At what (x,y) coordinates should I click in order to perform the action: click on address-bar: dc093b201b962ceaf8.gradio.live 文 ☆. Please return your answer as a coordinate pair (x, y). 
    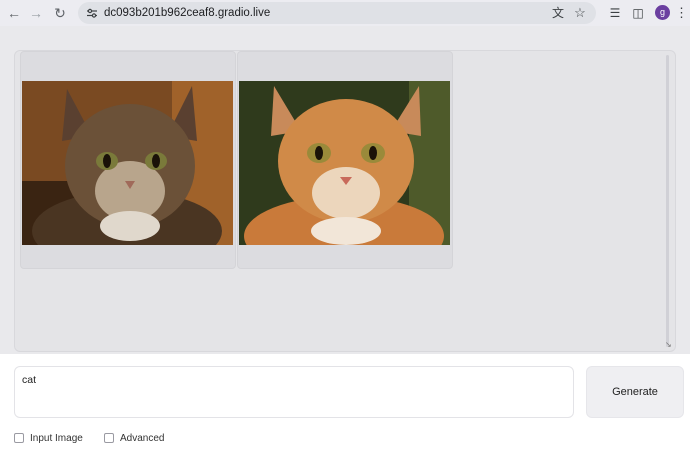
    Looking at the image, I should click on (337, 13).